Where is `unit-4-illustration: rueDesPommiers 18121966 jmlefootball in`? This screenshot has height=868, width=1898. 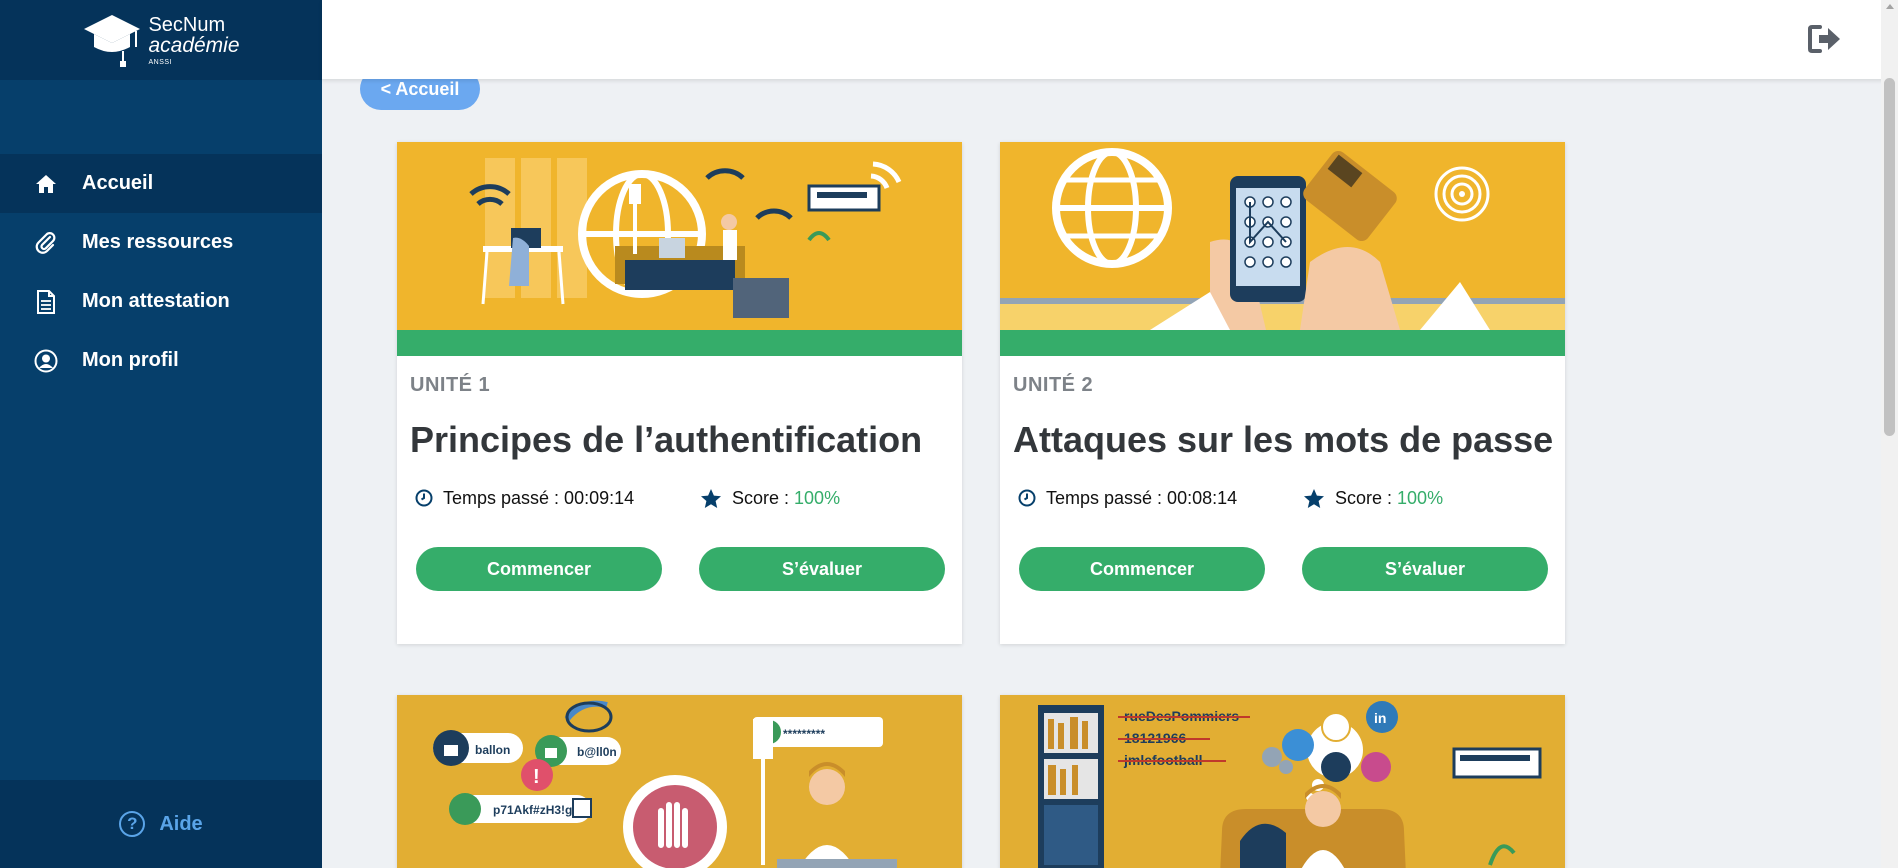
unit-4-illustration: rueDesPommiers 18121966 jmlefootball in is located at coordinates (1282, 781).